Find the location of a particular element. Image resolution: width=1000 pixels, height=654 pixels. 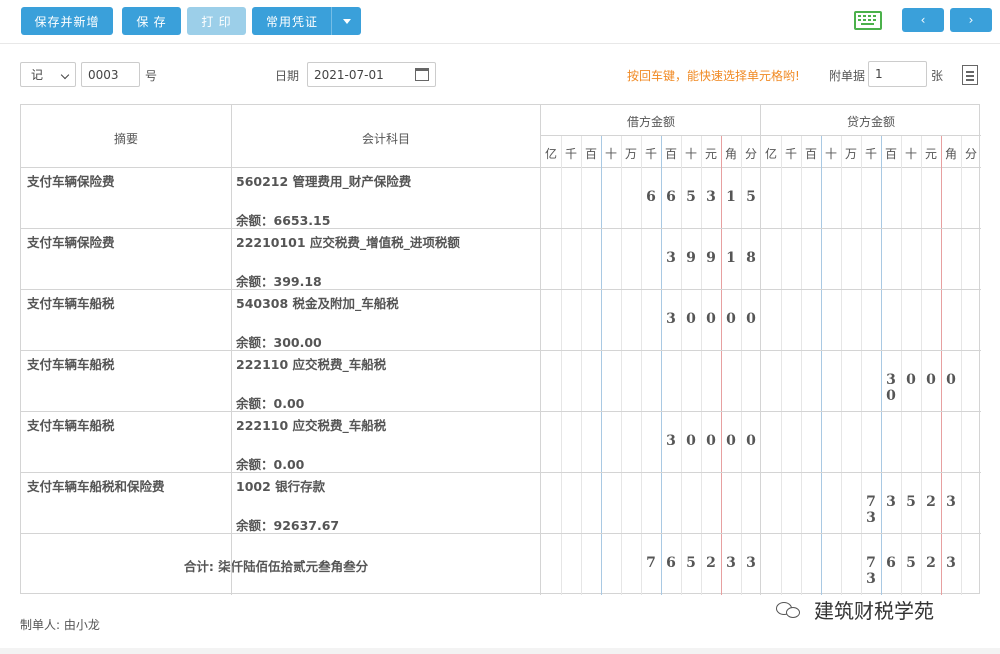

toolbar: 保存并新增 保 存 打 印 常用凭证 ‹ › is located at coordinates (500, 22).